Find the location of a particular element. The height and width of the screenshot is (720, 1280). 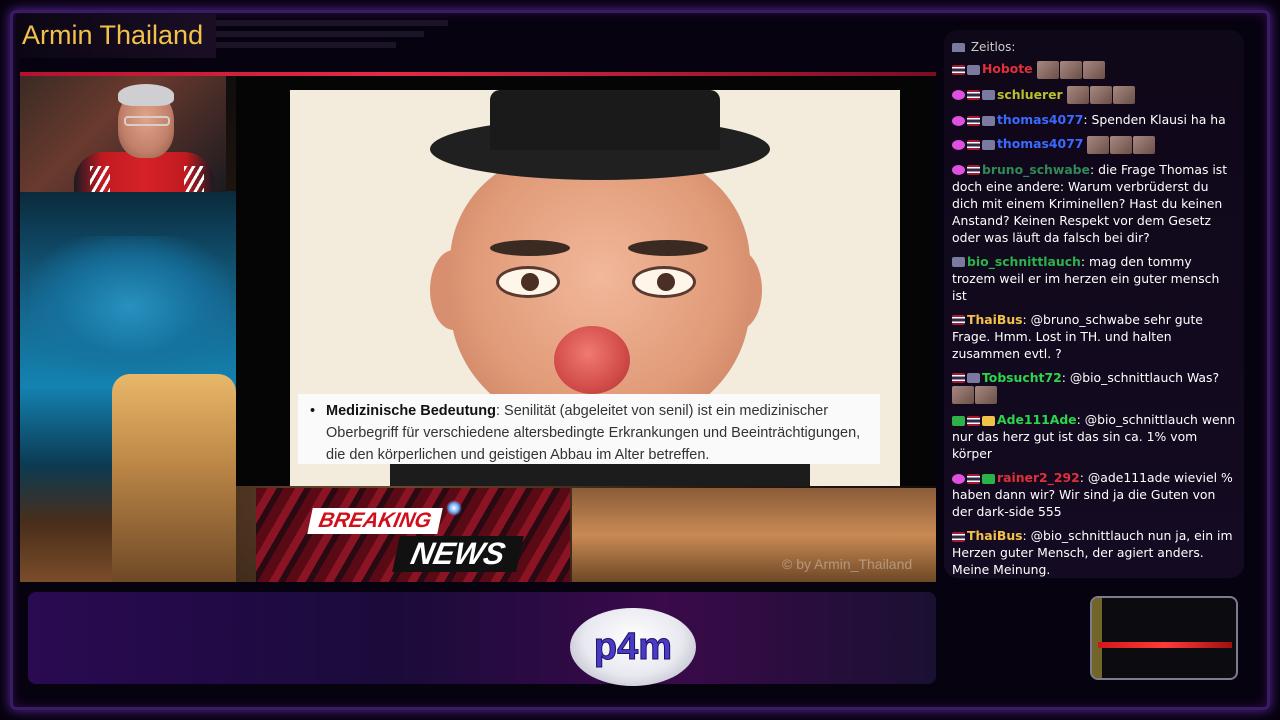

chat-username: bruno_schwabe is located at coordinates (1036, 169).